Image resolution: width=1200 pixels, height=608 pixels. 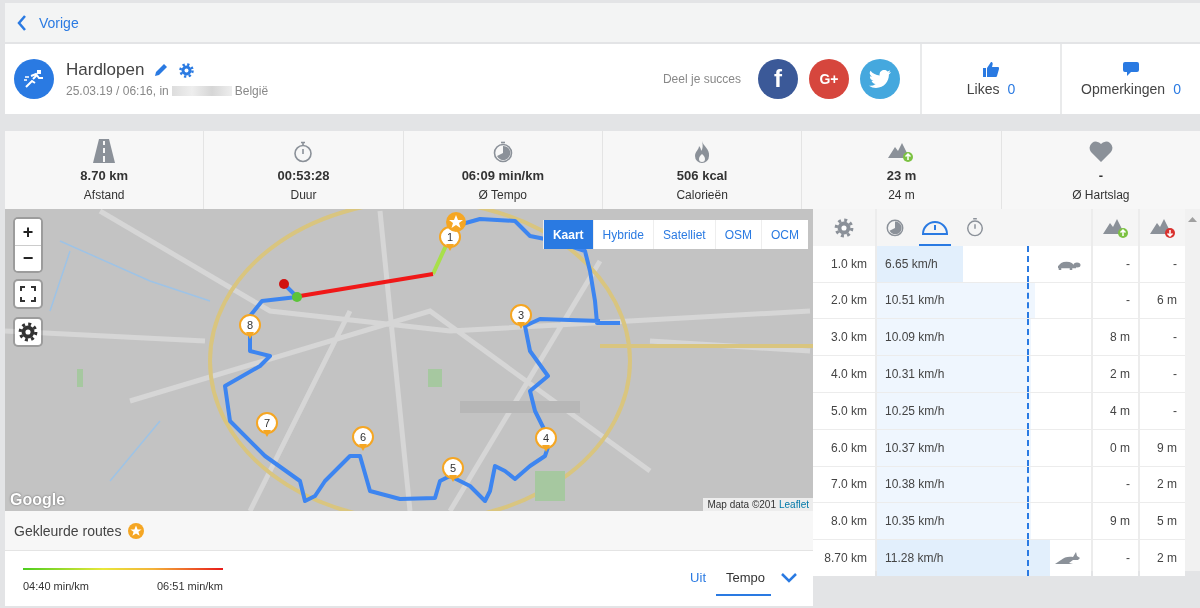 I want to click on stat-label: Ø Hartslag, so click(x=1101, y=194).